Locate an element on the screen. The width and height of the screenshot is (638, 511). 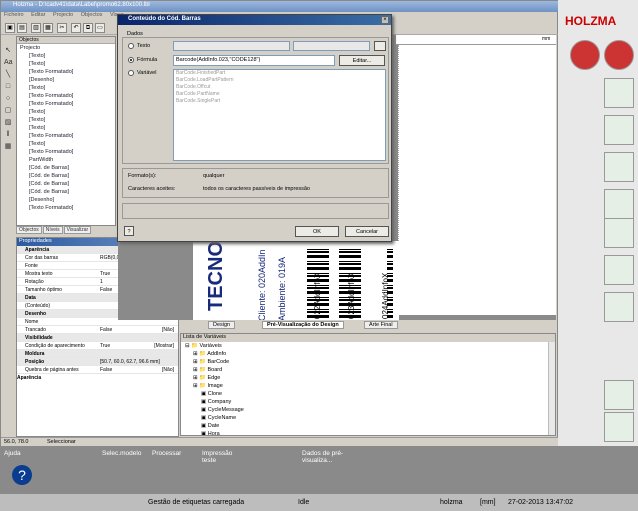
menu-project: Projecto is located at coordinates (63, 15).